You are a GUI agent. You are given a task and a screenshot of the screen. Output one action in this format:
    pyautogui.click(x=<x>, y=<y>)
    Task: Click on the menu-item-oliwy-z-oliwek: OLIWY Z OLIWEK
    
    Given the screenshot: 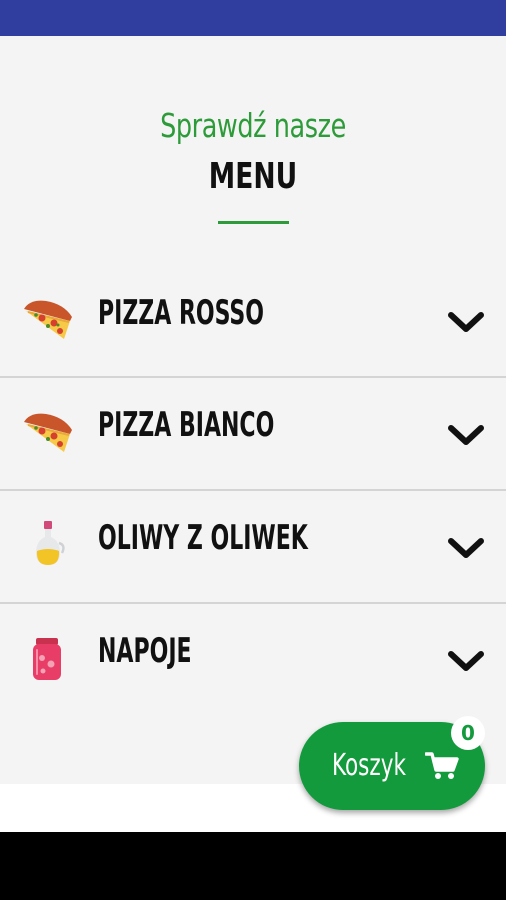 What is the action you would take?
    pyautogui.click(x=253, y=547)
    